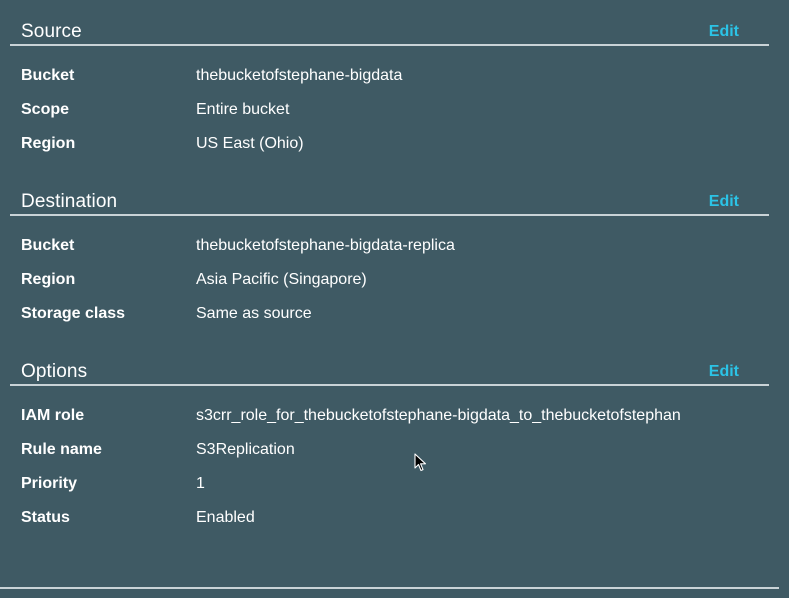  I want to click on field-value: thebucketofstephane-bigdata, so click(299, 75).